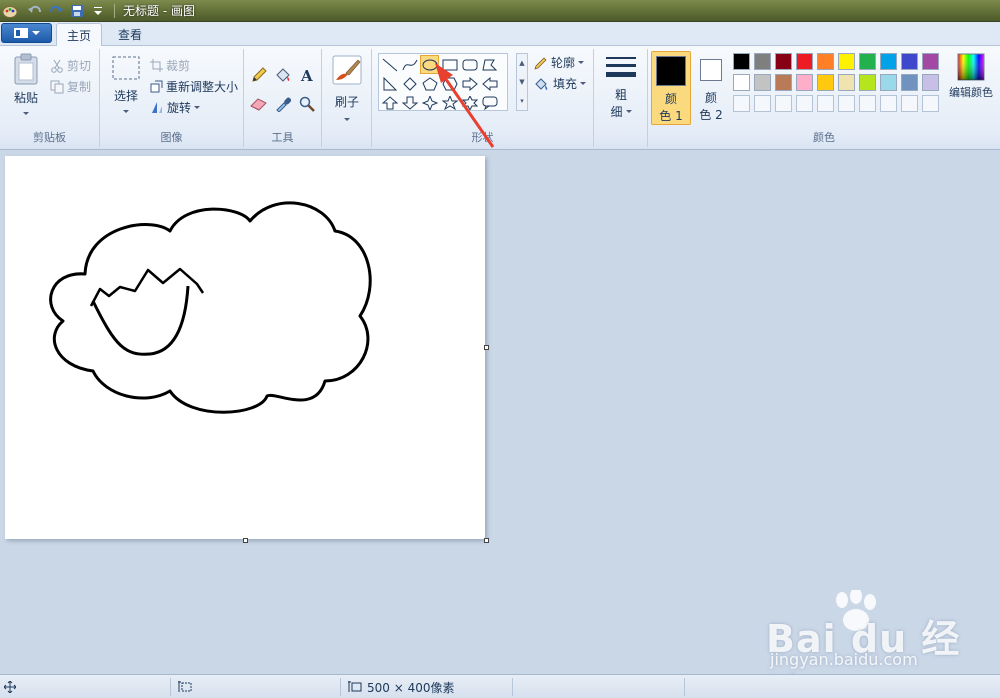 This screenshot has height=698, width=1000. What do you see at coordinates (26, 84) in the screenshot?
I see `paste-button: 粘贴` at bounding box center [26, 84].